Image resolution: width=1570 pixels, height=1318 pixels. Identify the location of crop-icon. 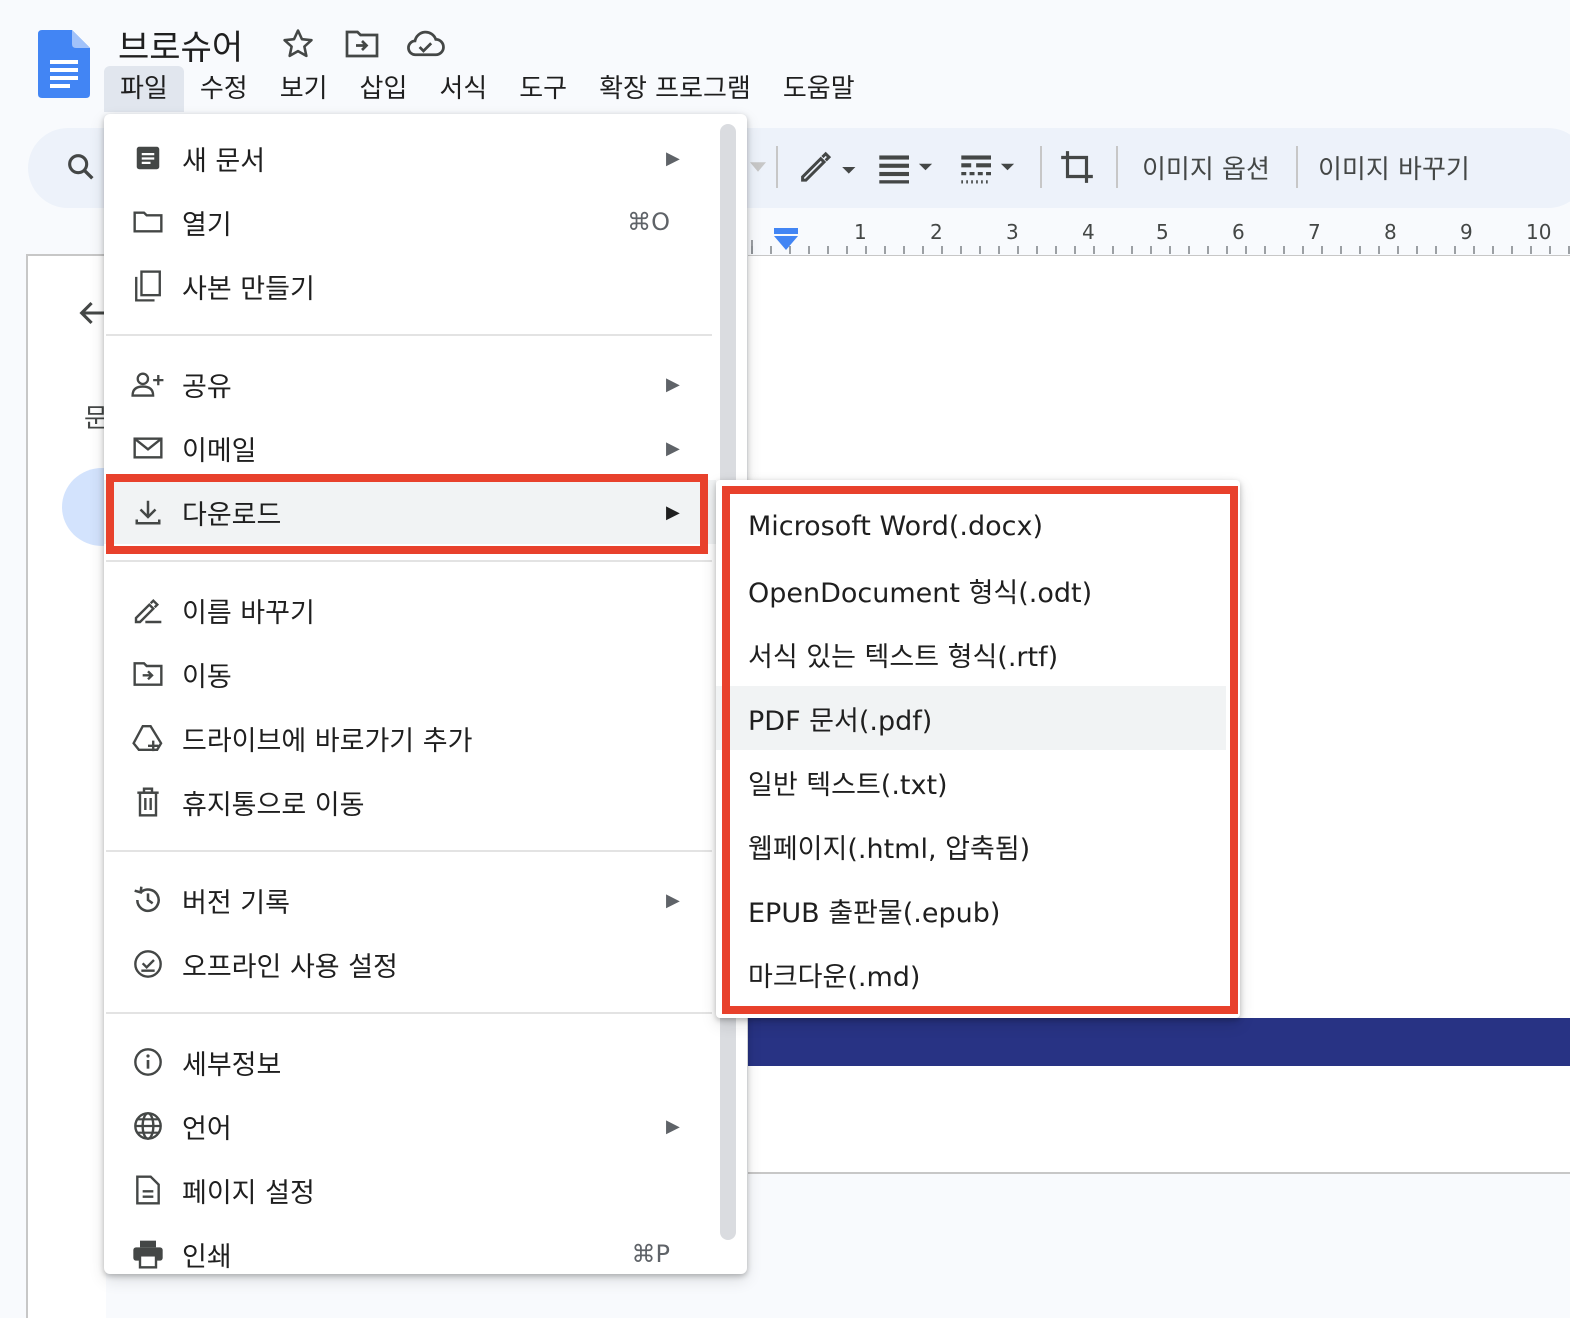
(1077, 167).